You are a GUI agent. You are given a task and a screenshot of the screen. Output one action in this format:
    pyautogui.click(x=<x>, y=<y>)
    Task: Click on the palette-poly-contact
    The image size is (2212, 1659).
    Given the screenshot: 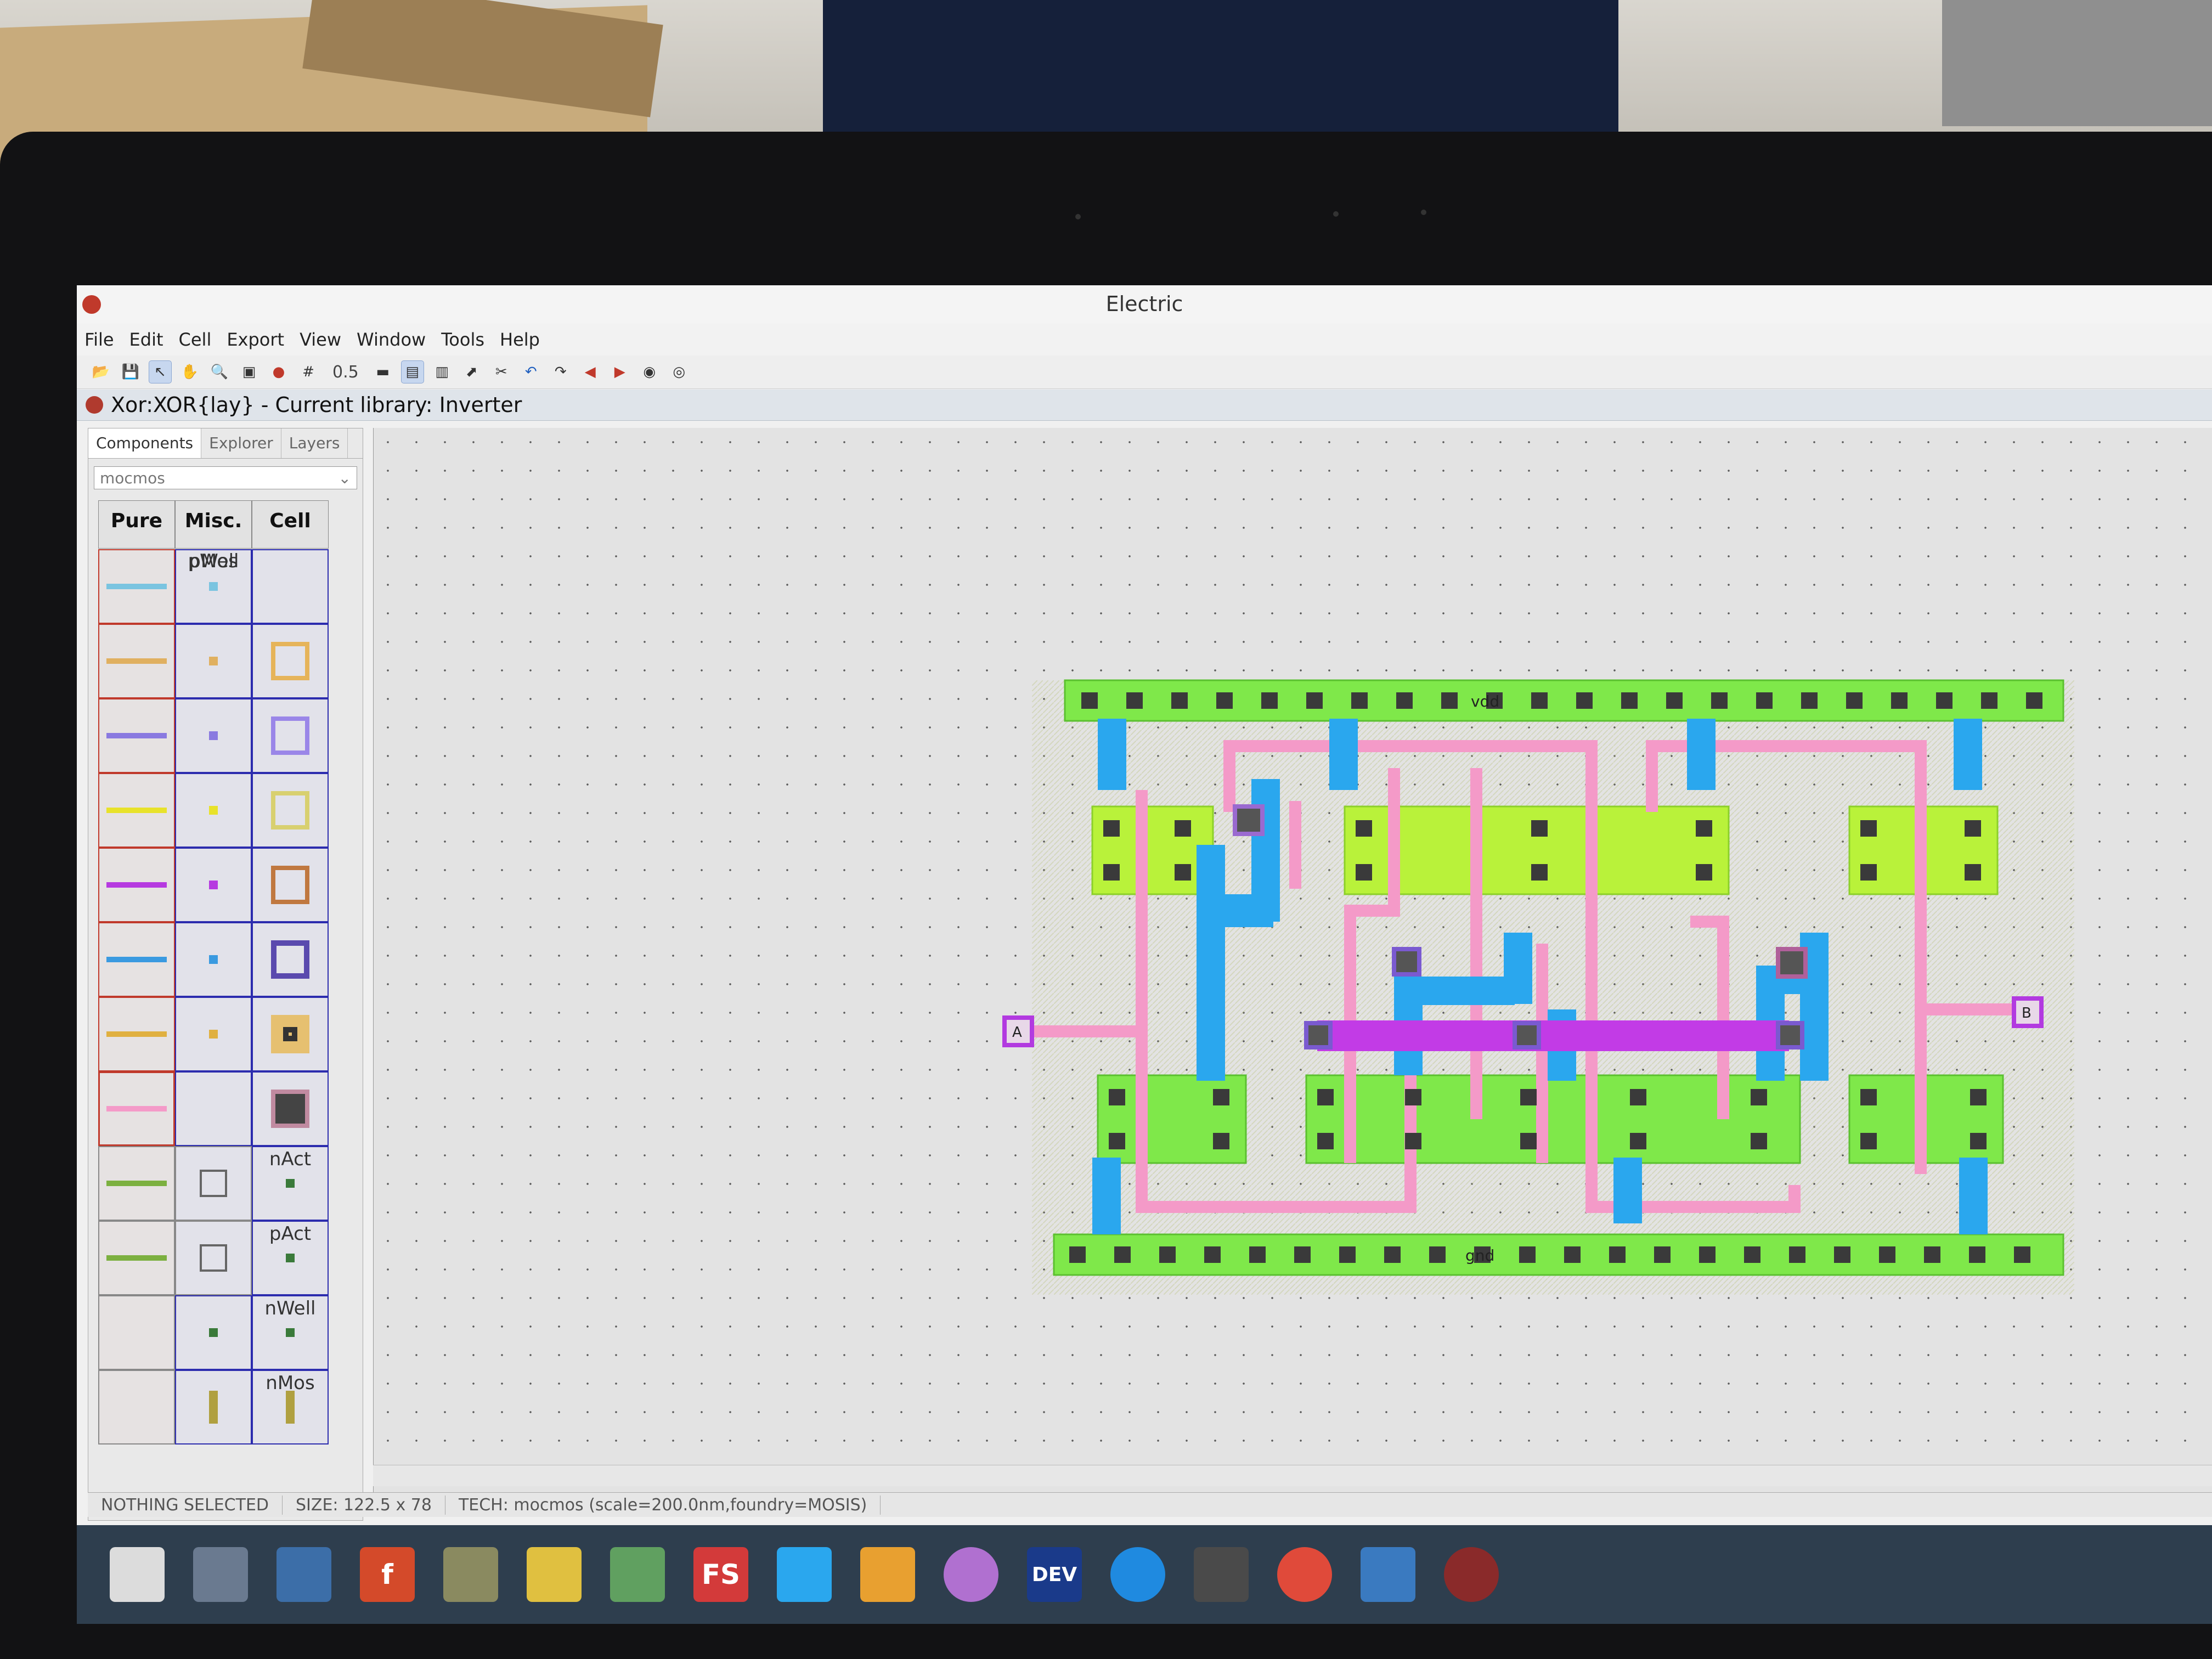 What is the action you would take?
    pyautogui.click(x=290, y=1108)
    